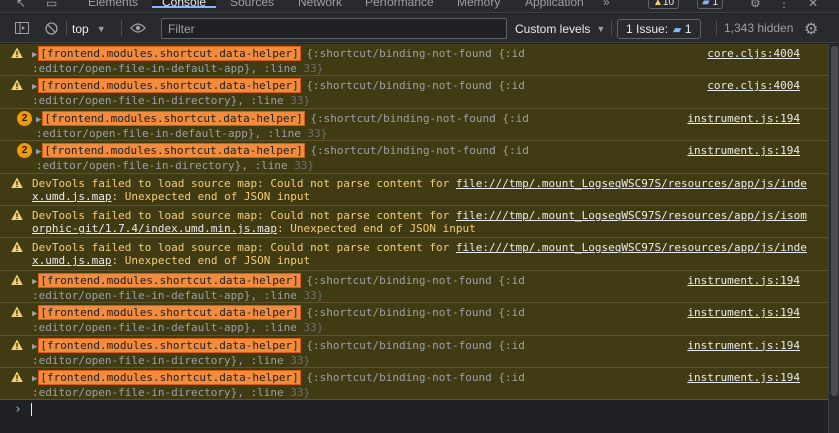 This screenshot has height=433, width=839. What do you see at coordinates (755, 5) in the screenshot?
I see `settings-gear-icon: ⚙` at bounding box center [755, 5].